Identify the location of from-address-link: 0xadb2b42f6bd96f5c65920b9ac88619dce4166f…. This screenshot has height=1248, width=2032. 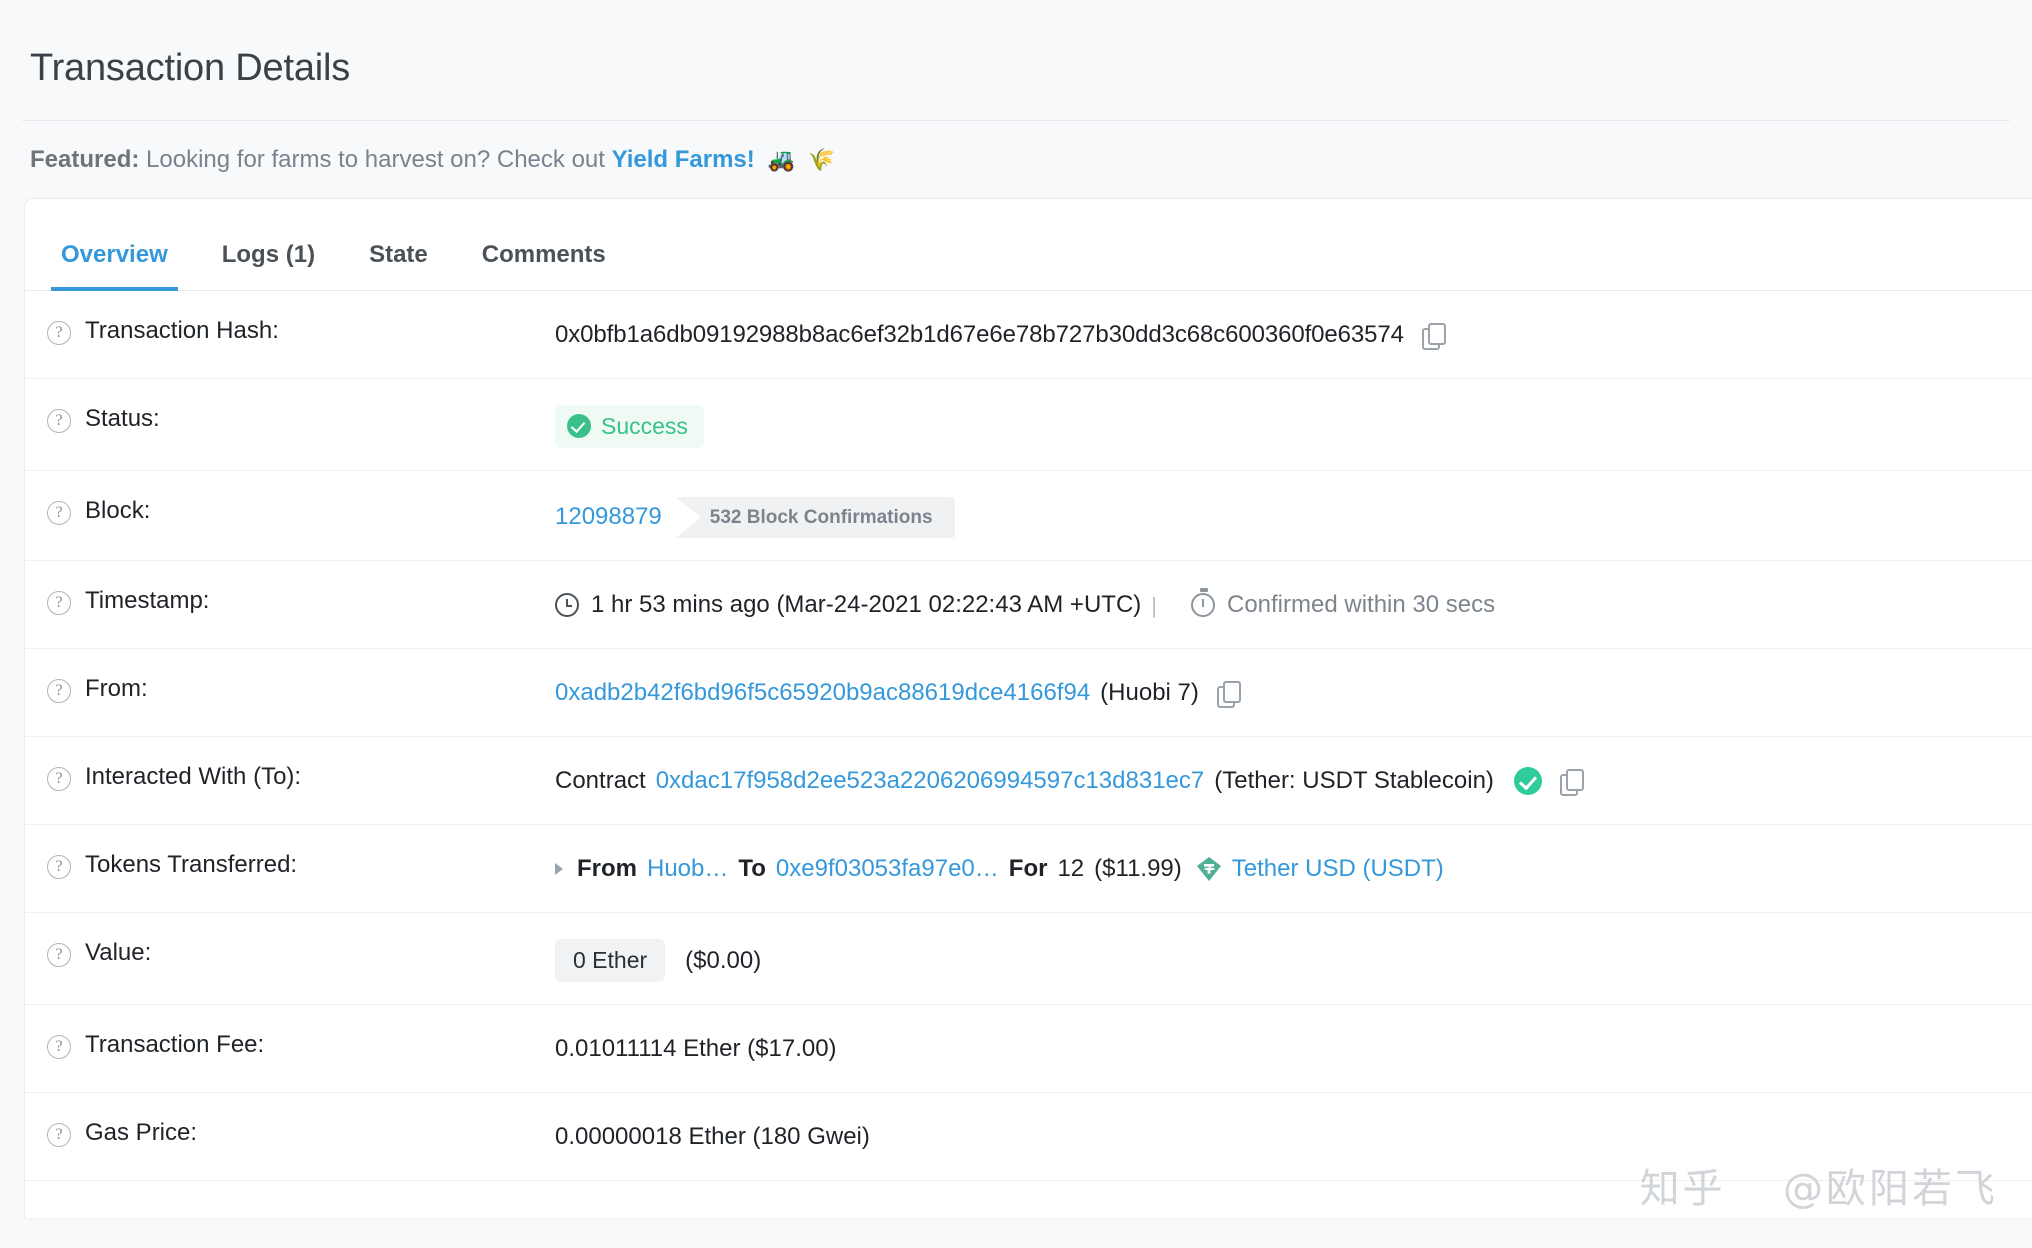
(822, 693).